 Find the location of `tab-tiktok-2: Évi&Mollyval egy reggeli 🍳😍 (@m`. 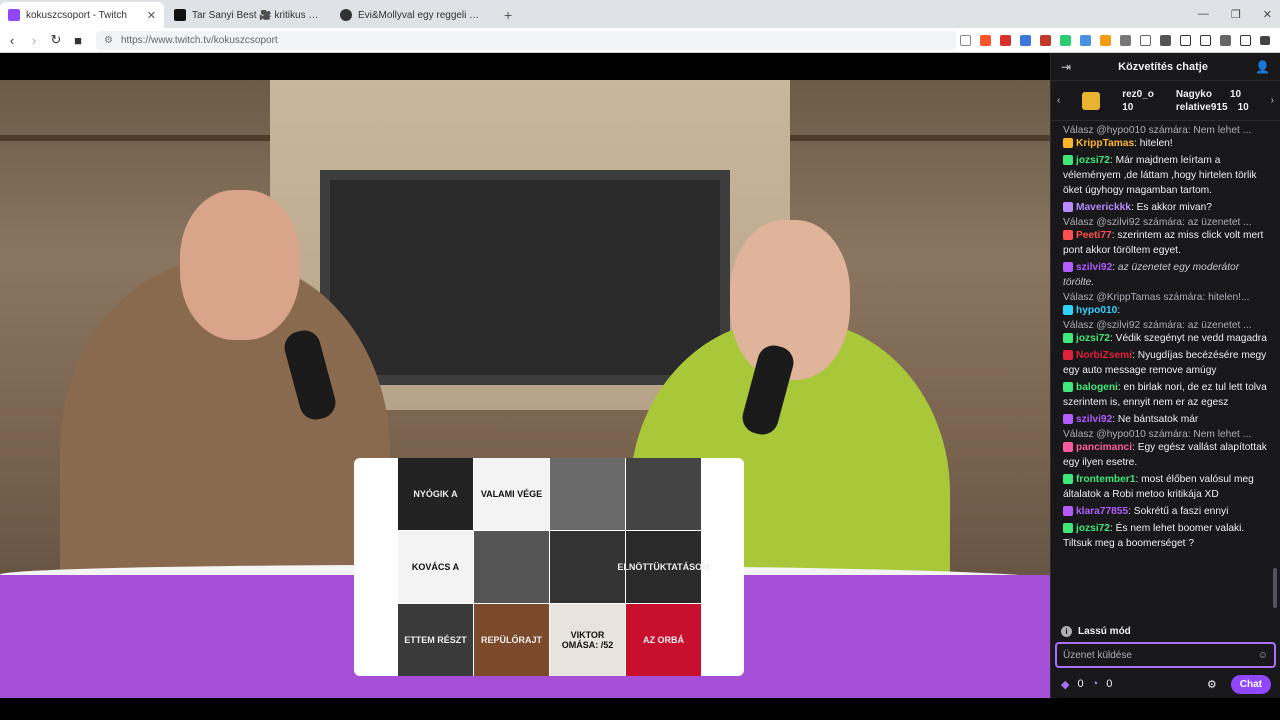

tab-tiktok-2: Évi&Mollyval egy reggeli 🍳😍 (@m is located at coordinates (414, 15).